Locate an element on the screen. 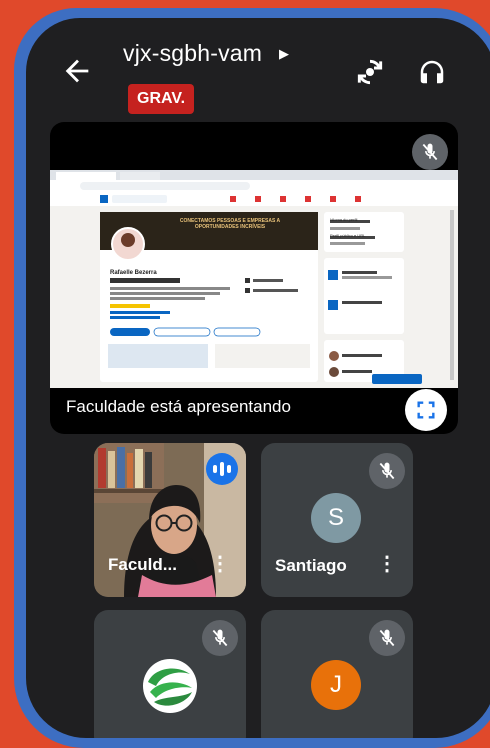 Image resolution: width=490 pixels, height=748 pixels. meeting-title: vjx-sgbh-vam is located at coordinates (192, 53).